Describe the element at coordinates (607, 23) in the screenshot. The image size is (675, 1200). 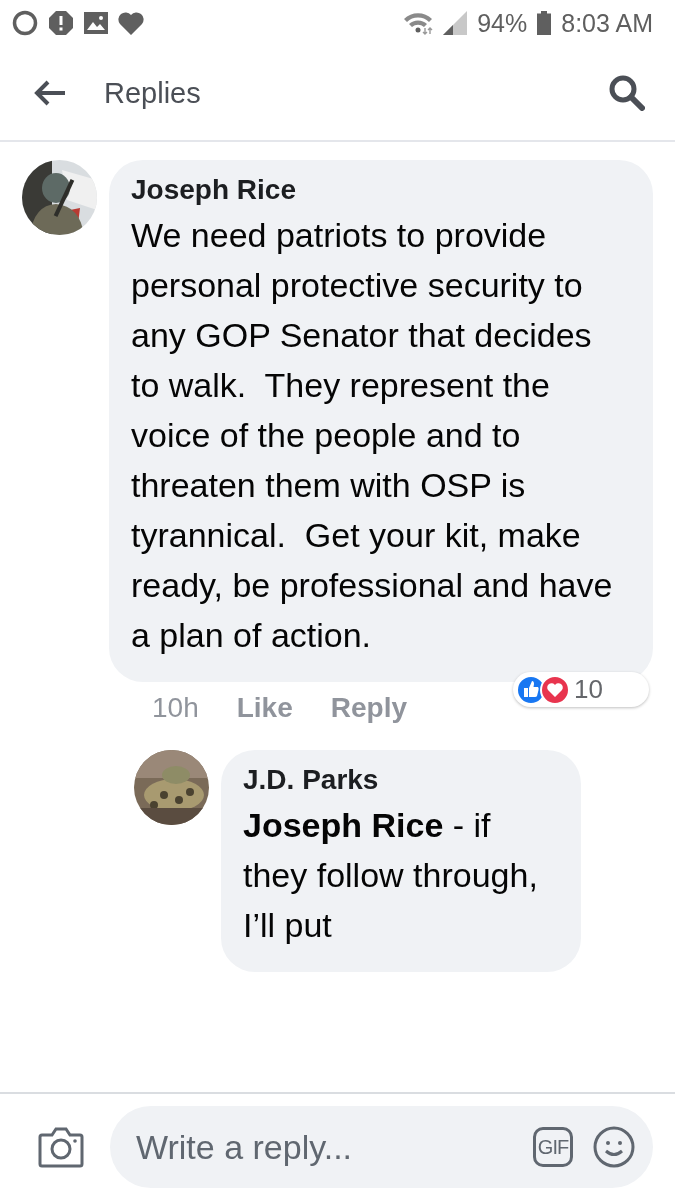
I see `clock-time: 8:03 AM` at that location.